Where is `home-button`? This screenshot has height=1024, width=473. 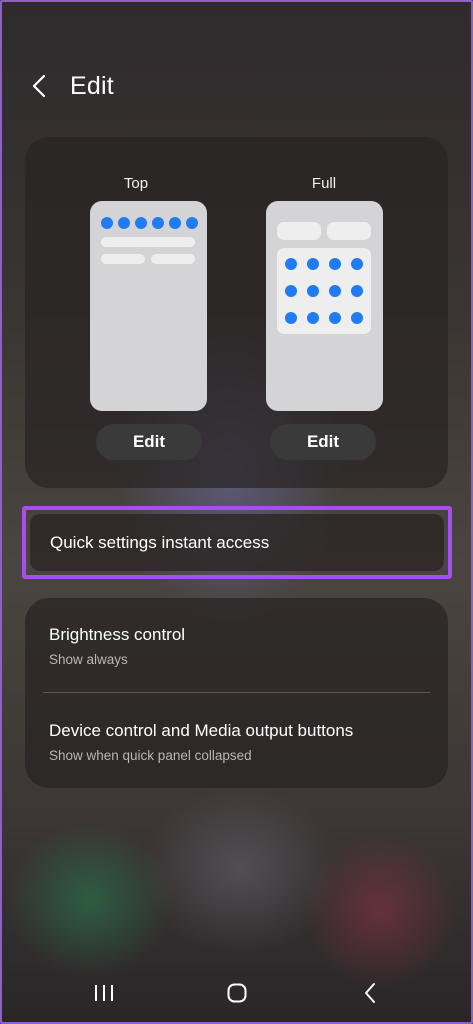 home-button is located at coordinates (237, 993).